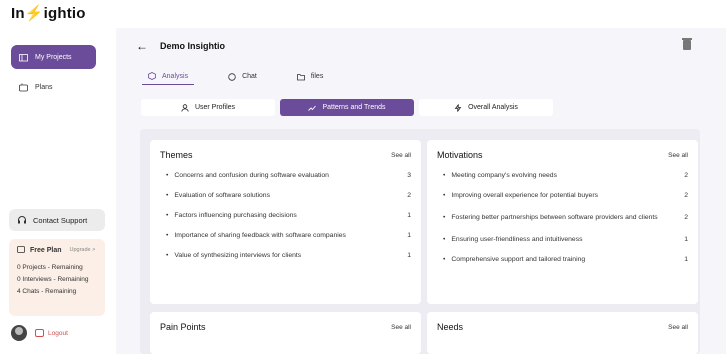 The image size is (726, 354). What do you see at coordinates (409, 175) in the screenshot?
I see `item-count: 3` at bounding box center [409, 175].